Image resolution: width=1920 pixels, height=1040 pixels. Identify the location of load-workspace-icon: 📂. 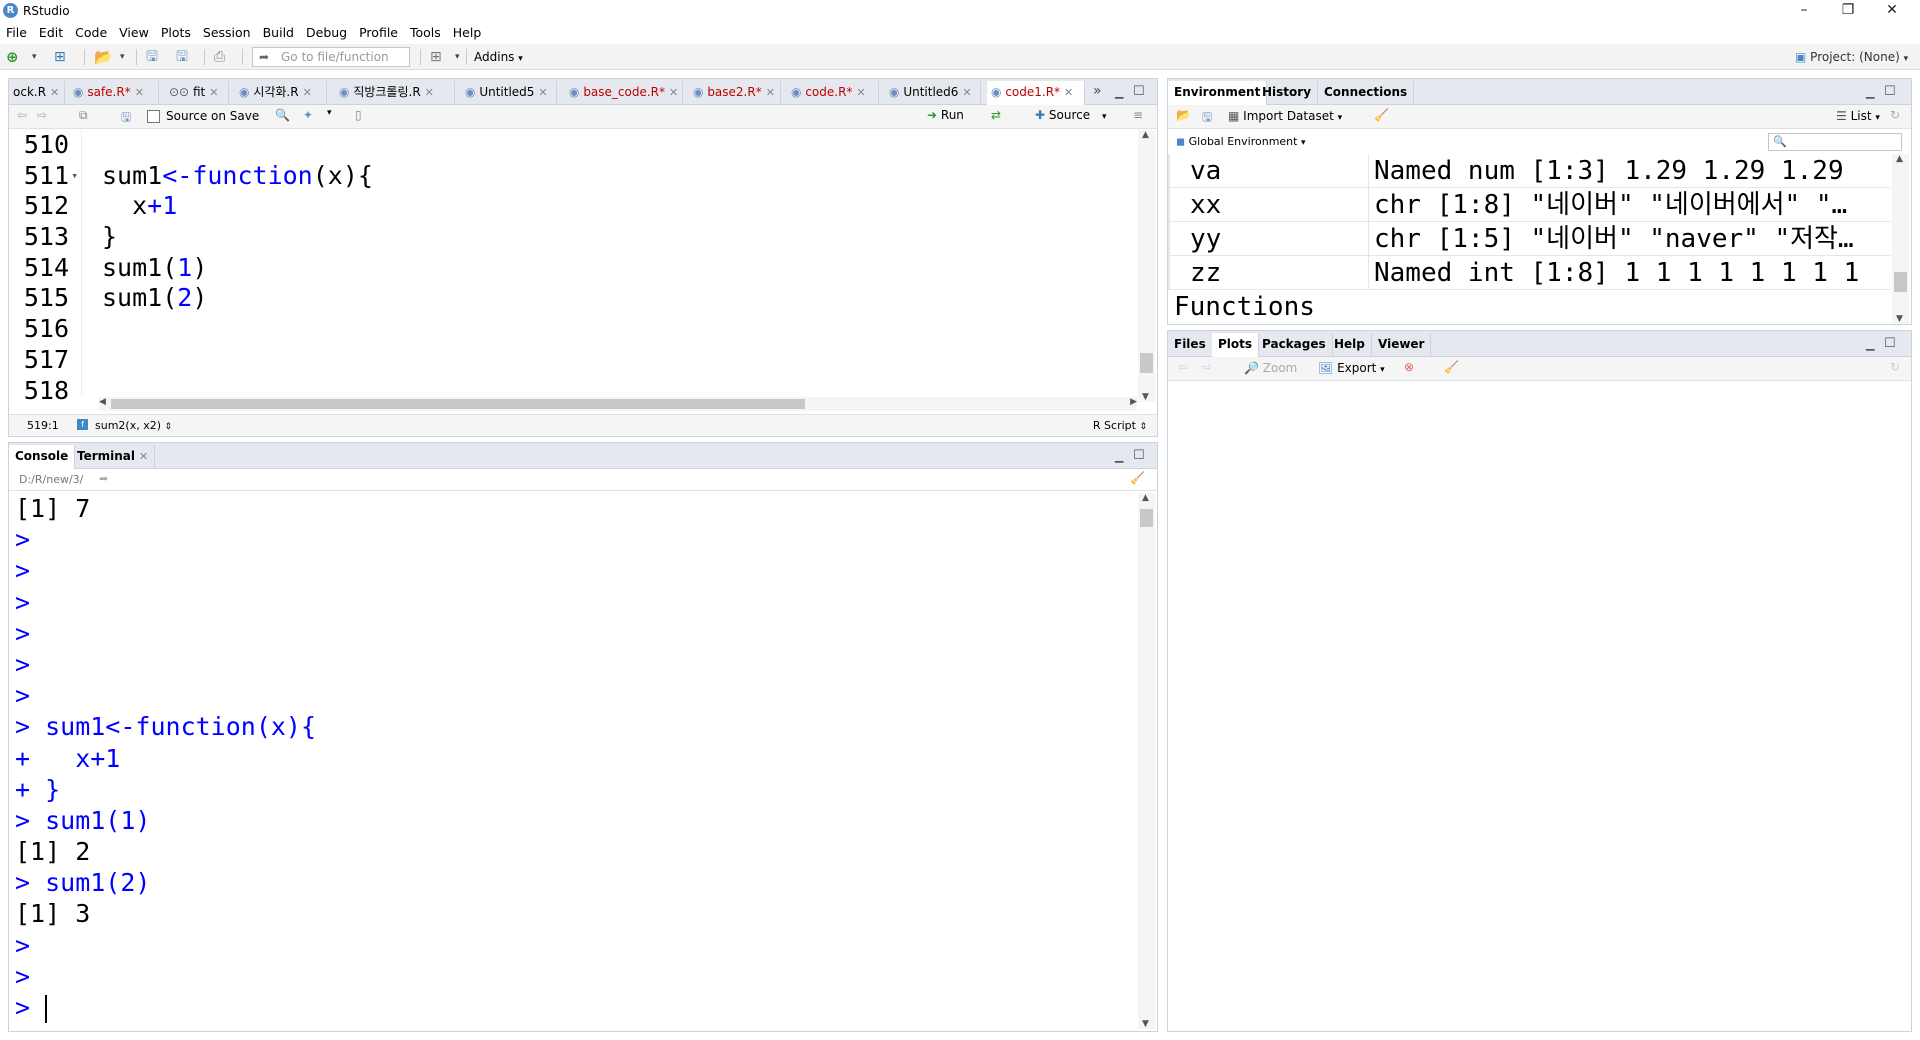
(1183, 115).